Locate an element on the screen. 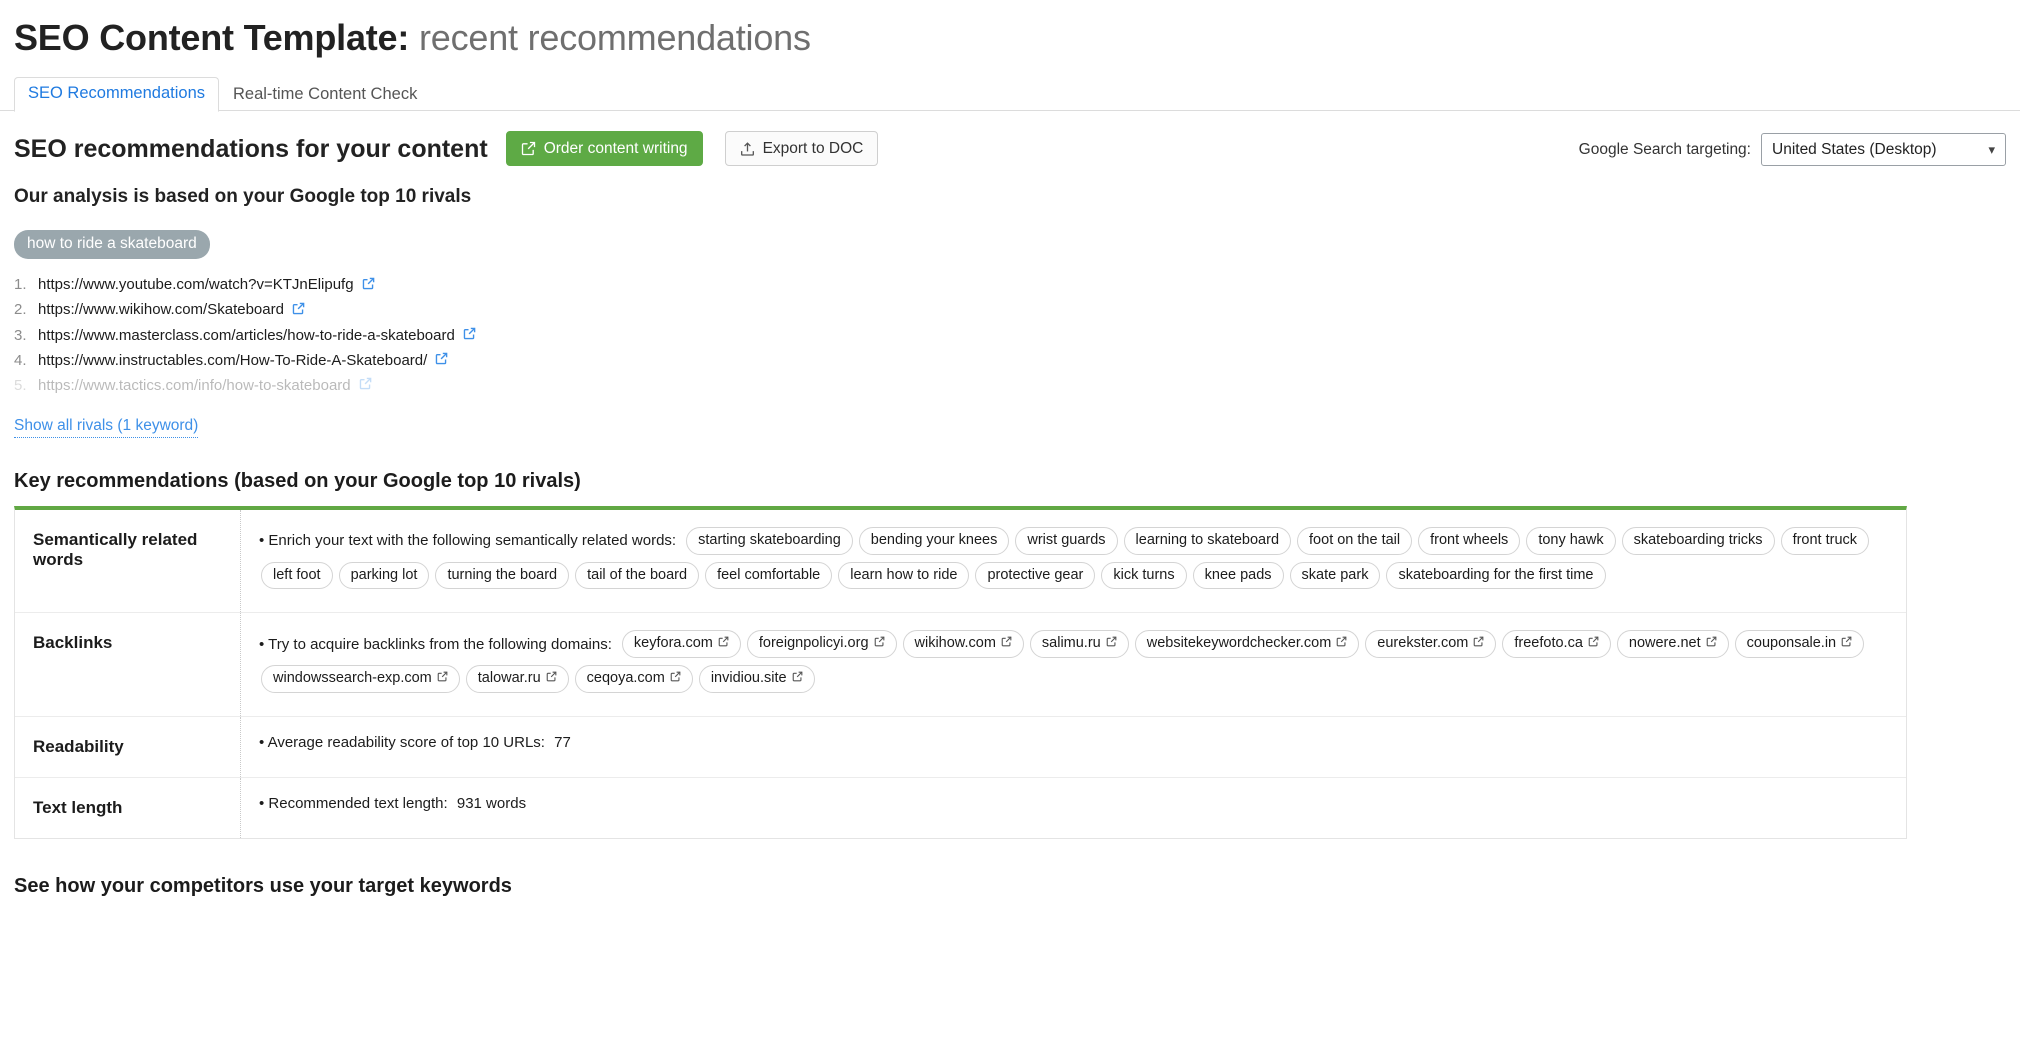 The image size is (2020, 1040). backlink-chip: keyfora.com is located at coordinates (681, 644).